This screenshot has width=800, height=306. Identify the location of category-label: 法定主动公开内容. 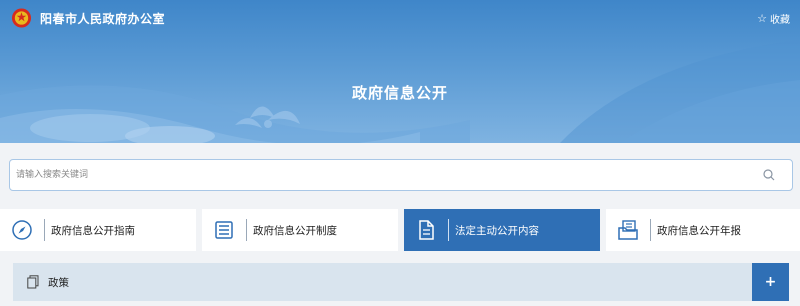
(497, 230).